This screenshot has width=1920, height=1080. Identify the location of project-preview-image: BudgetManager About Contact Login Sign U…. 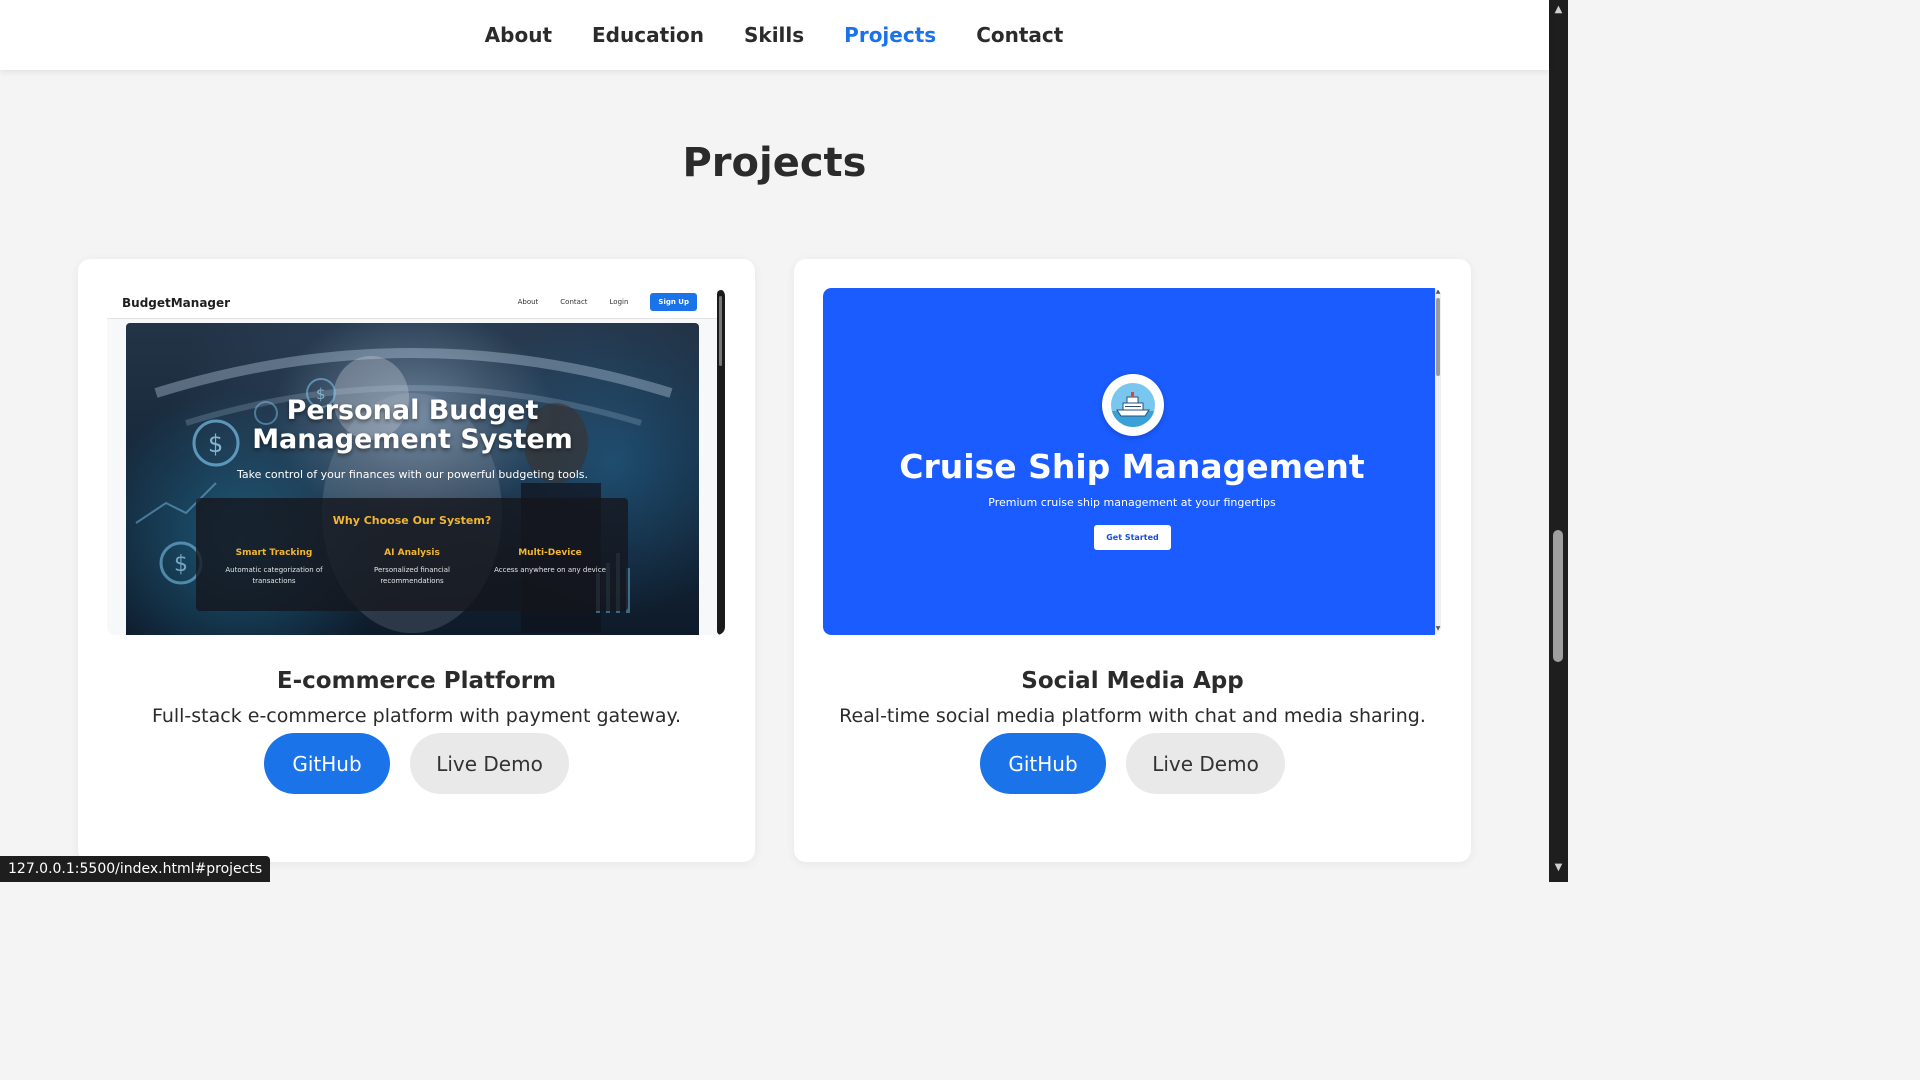
(416, 461).